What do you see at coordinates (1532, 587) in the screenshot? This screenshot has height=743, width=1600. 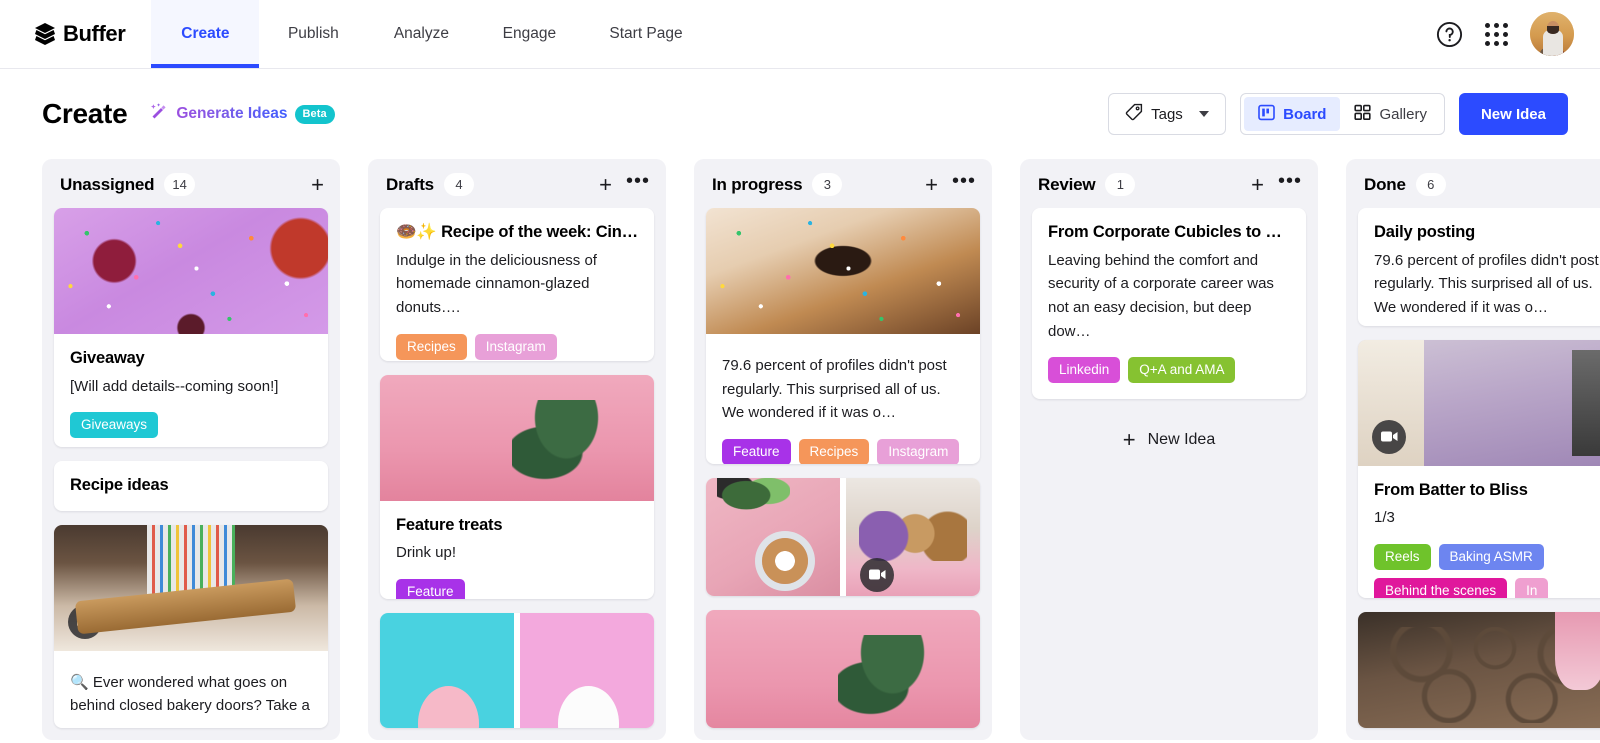 I see `tag-in: In` at bounding box center [1532, 587].